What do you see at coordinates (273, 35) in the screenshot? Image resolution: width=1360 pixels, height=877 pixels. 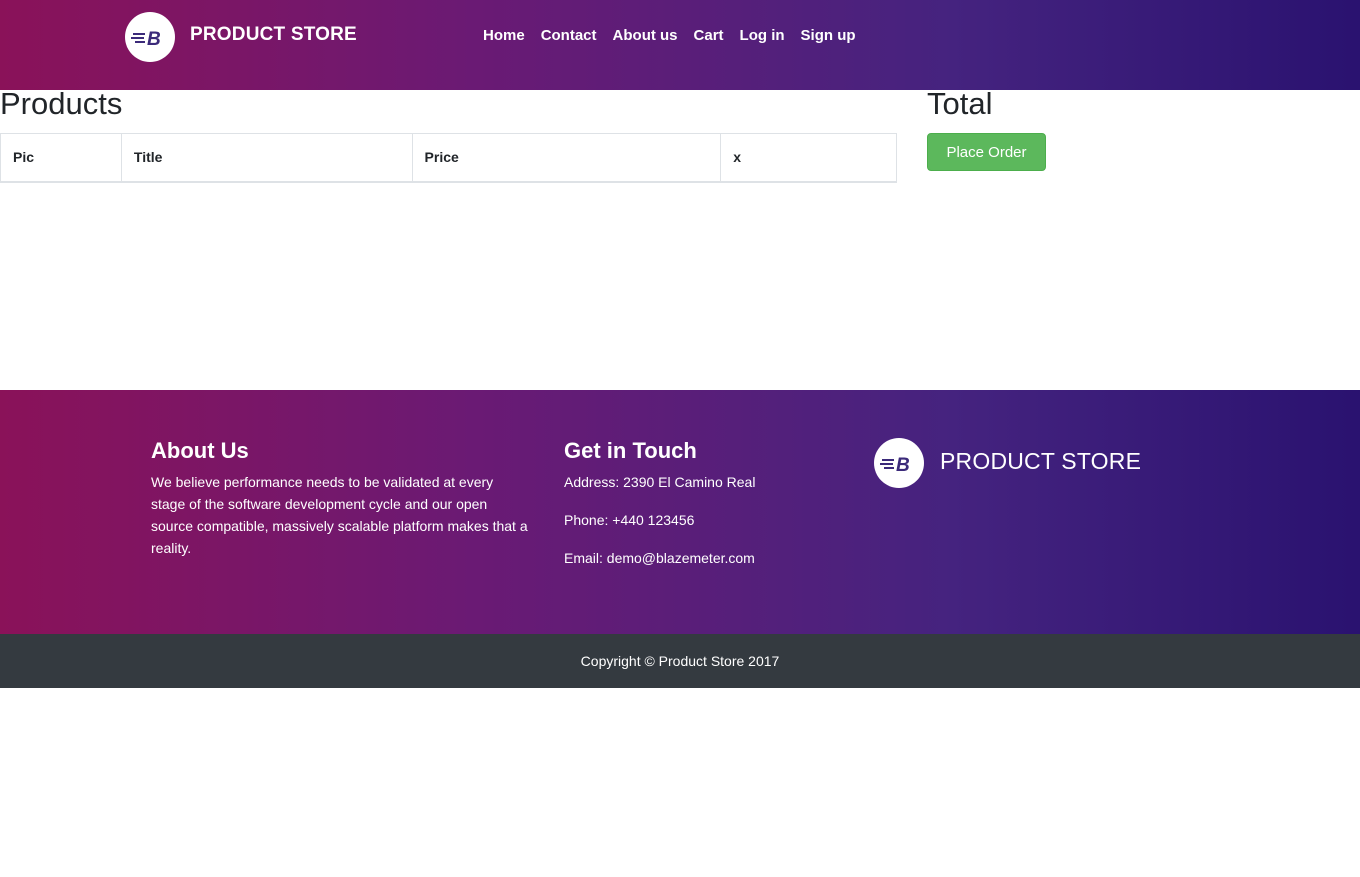 I see `brand-name: PRODUCT STORE` at bounding box center [273, 35].